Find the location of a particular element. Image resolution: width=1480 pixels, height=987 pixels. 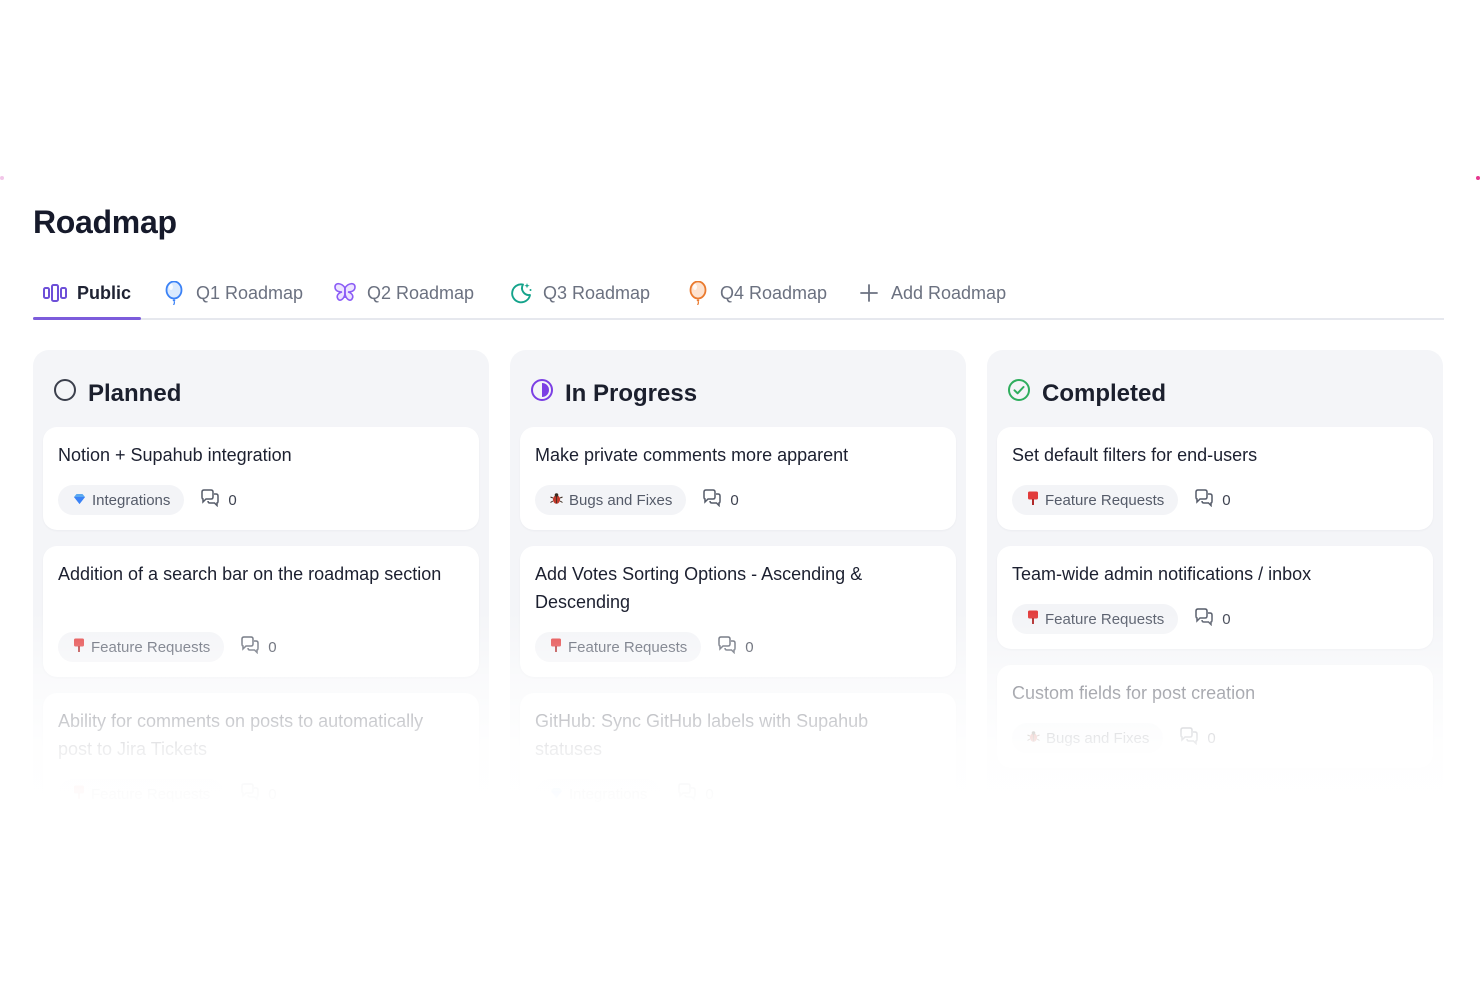

card-title: Custom fields for post creation is located at coordinates (1134, 693).